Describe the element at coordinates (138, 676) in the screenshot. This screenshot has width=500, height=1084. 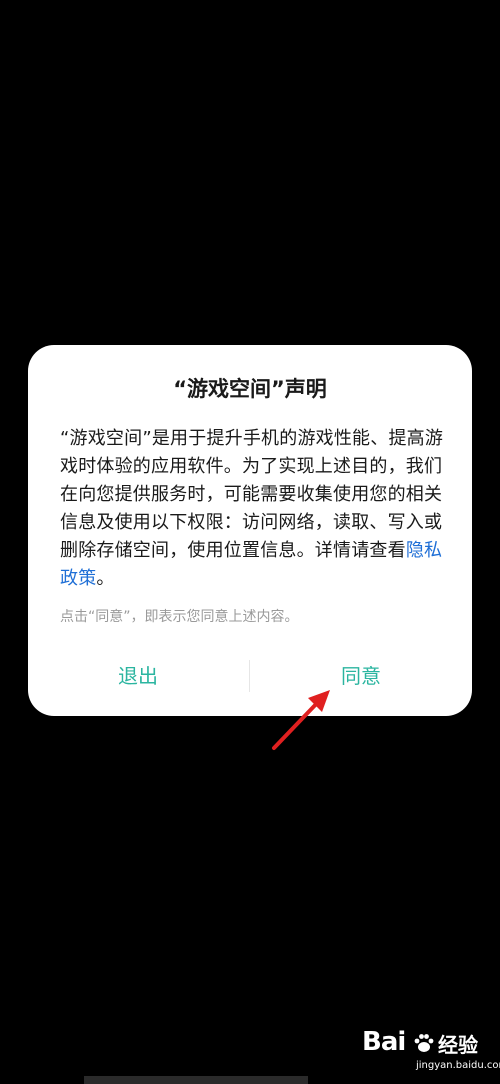
I see `exit-button: 退出` at that location.